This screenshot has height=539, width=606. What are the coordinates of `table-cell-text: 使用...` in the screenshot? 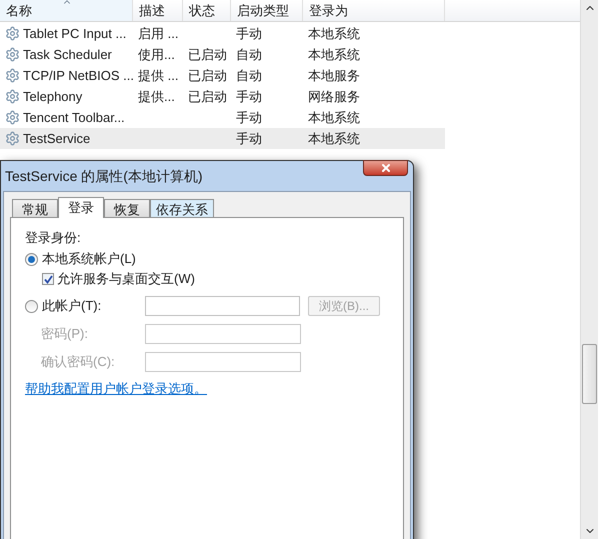 It's located at (156, 55).